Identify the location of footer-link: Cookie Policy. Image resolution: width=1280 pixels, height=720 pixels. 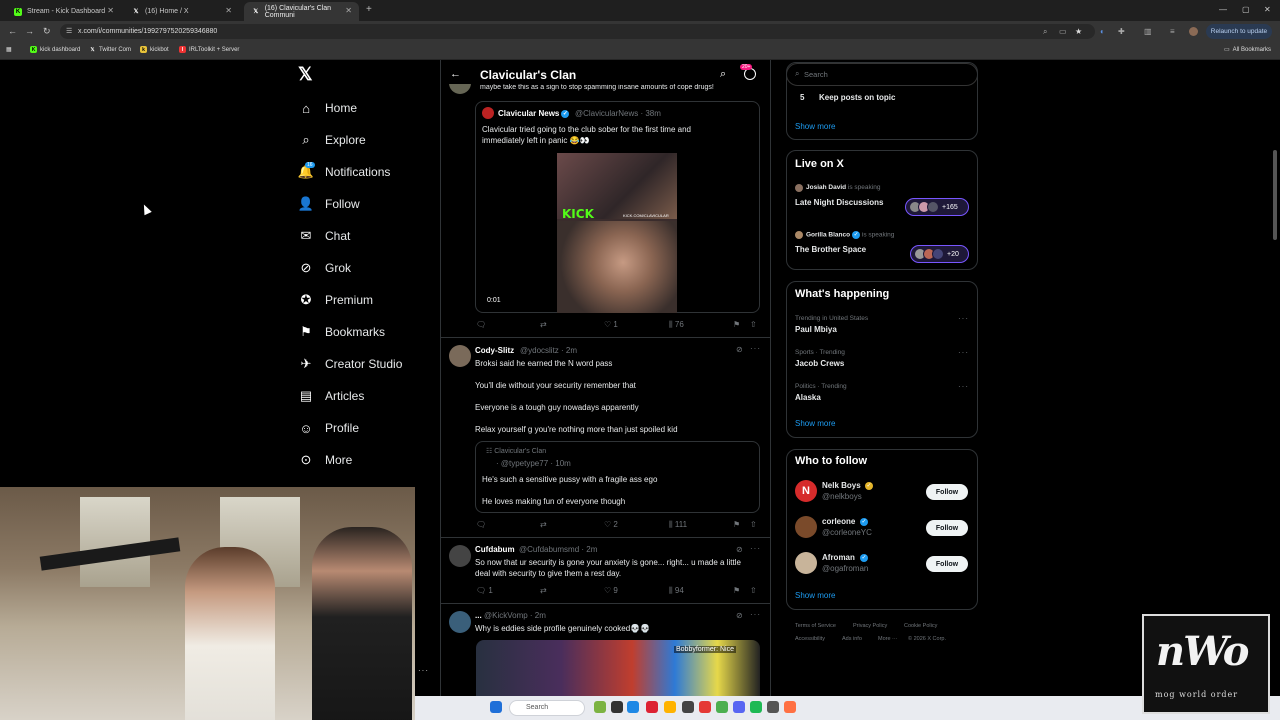
(920, 626).